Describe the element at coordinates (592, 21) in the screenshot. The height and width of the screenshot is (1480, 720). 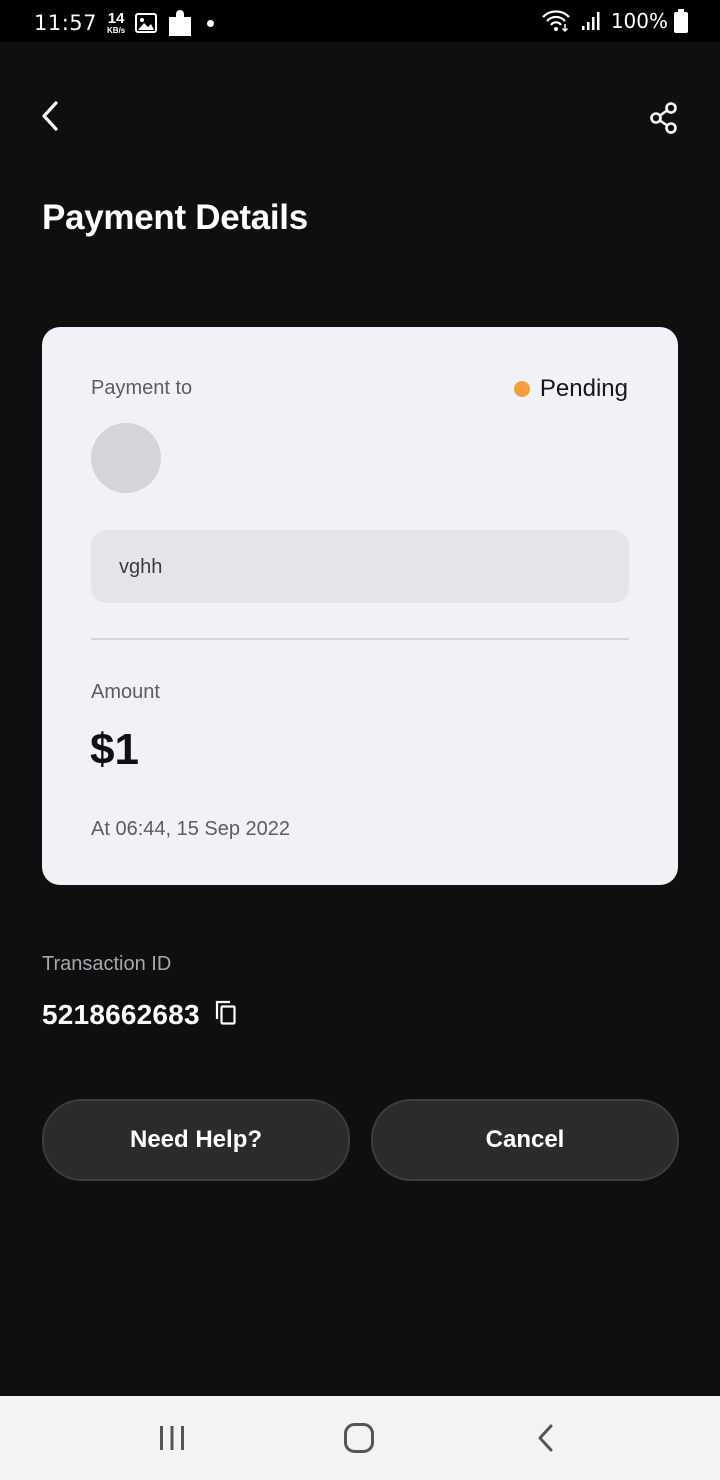
I see `signal-icon` at that location.